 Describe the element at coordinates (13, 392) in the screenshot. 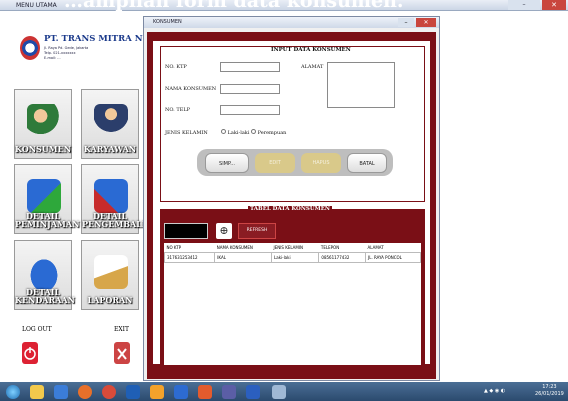

I see `start-icon` at that location.